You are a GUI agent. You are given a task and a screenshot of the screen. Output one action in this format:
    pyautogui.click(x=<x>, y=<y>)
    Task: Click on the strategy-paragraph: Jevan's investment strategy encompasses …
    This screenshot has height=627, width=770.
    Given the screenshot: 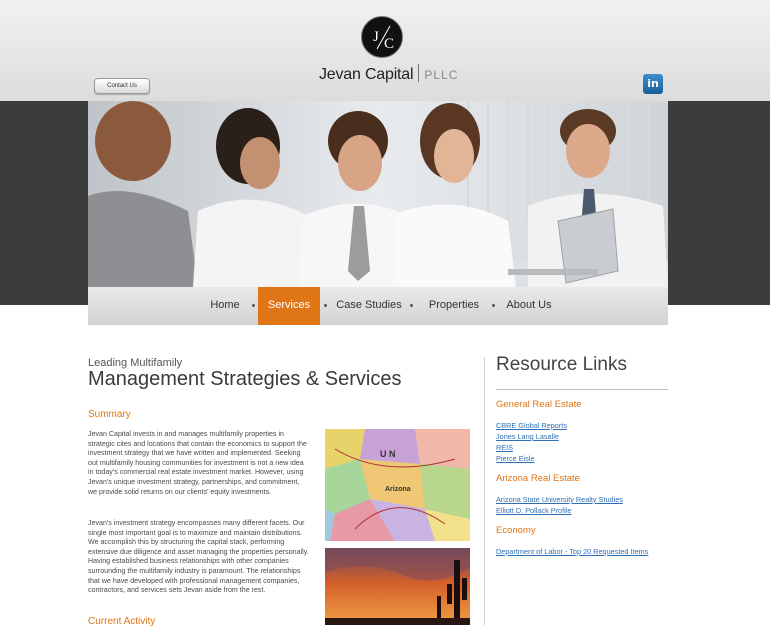 What is the action you would take?
    pyautogui.click(x=198, y=557)
    